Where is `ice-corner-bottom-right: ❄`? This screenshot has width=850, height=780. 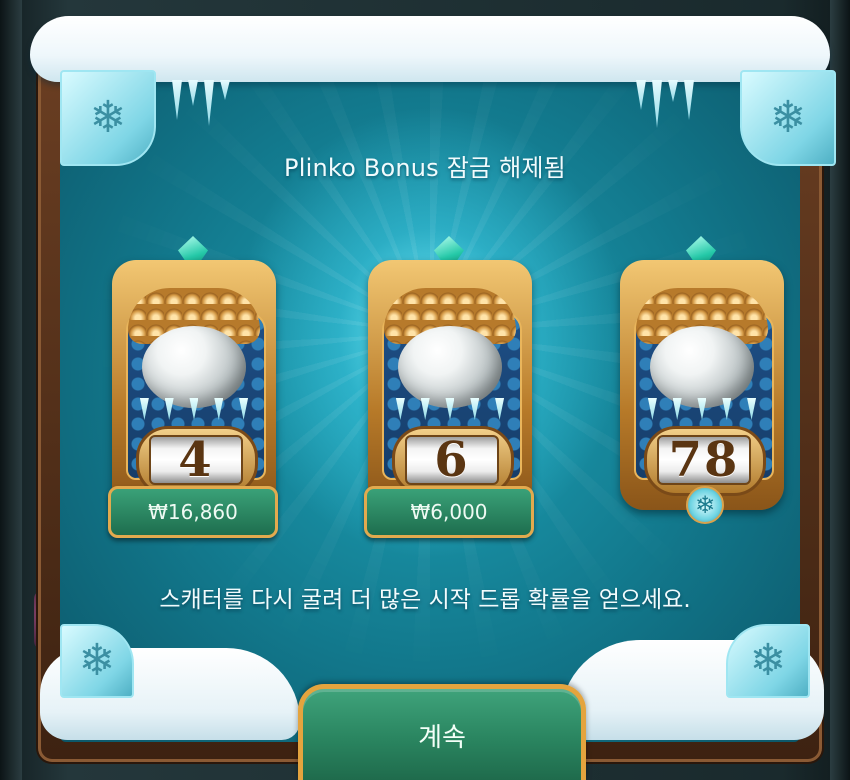 ice-corner-bottom-right: ❄ is located at coordinates (768, 661).